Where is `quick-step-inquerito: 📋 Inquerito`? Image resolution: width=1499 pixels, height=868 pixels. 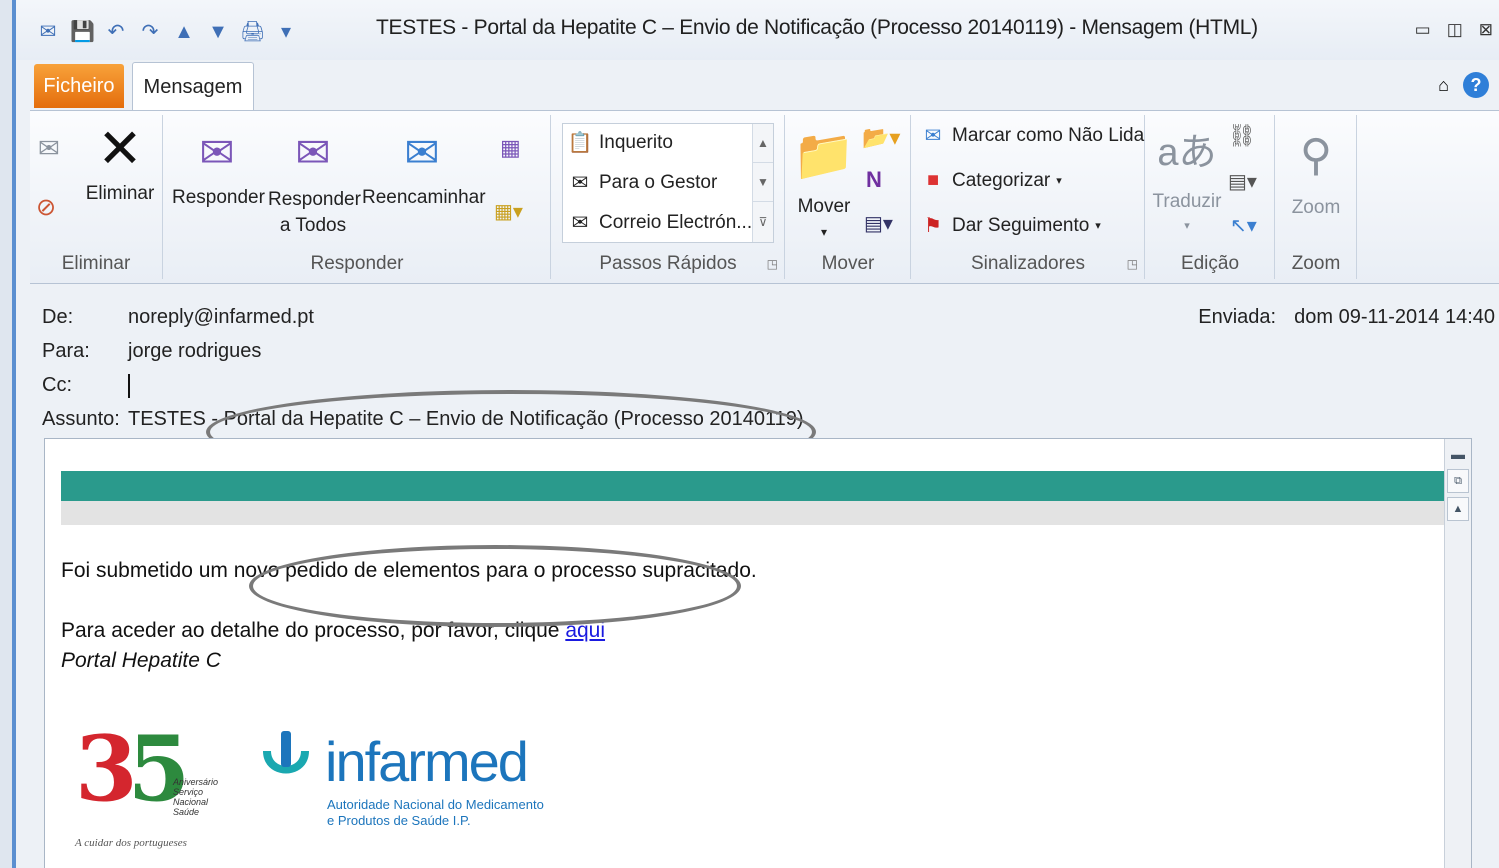 quick-step-inquerito: 📋 Inquerito is located at coordinates (620, 142).